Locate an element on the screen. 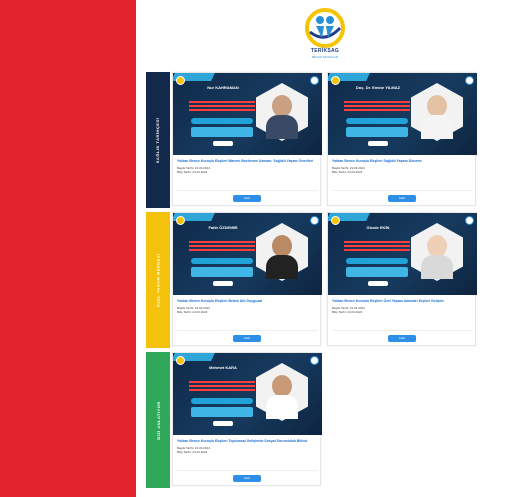  brand-name: TERİKSAG is located at coordinates (325, 51).